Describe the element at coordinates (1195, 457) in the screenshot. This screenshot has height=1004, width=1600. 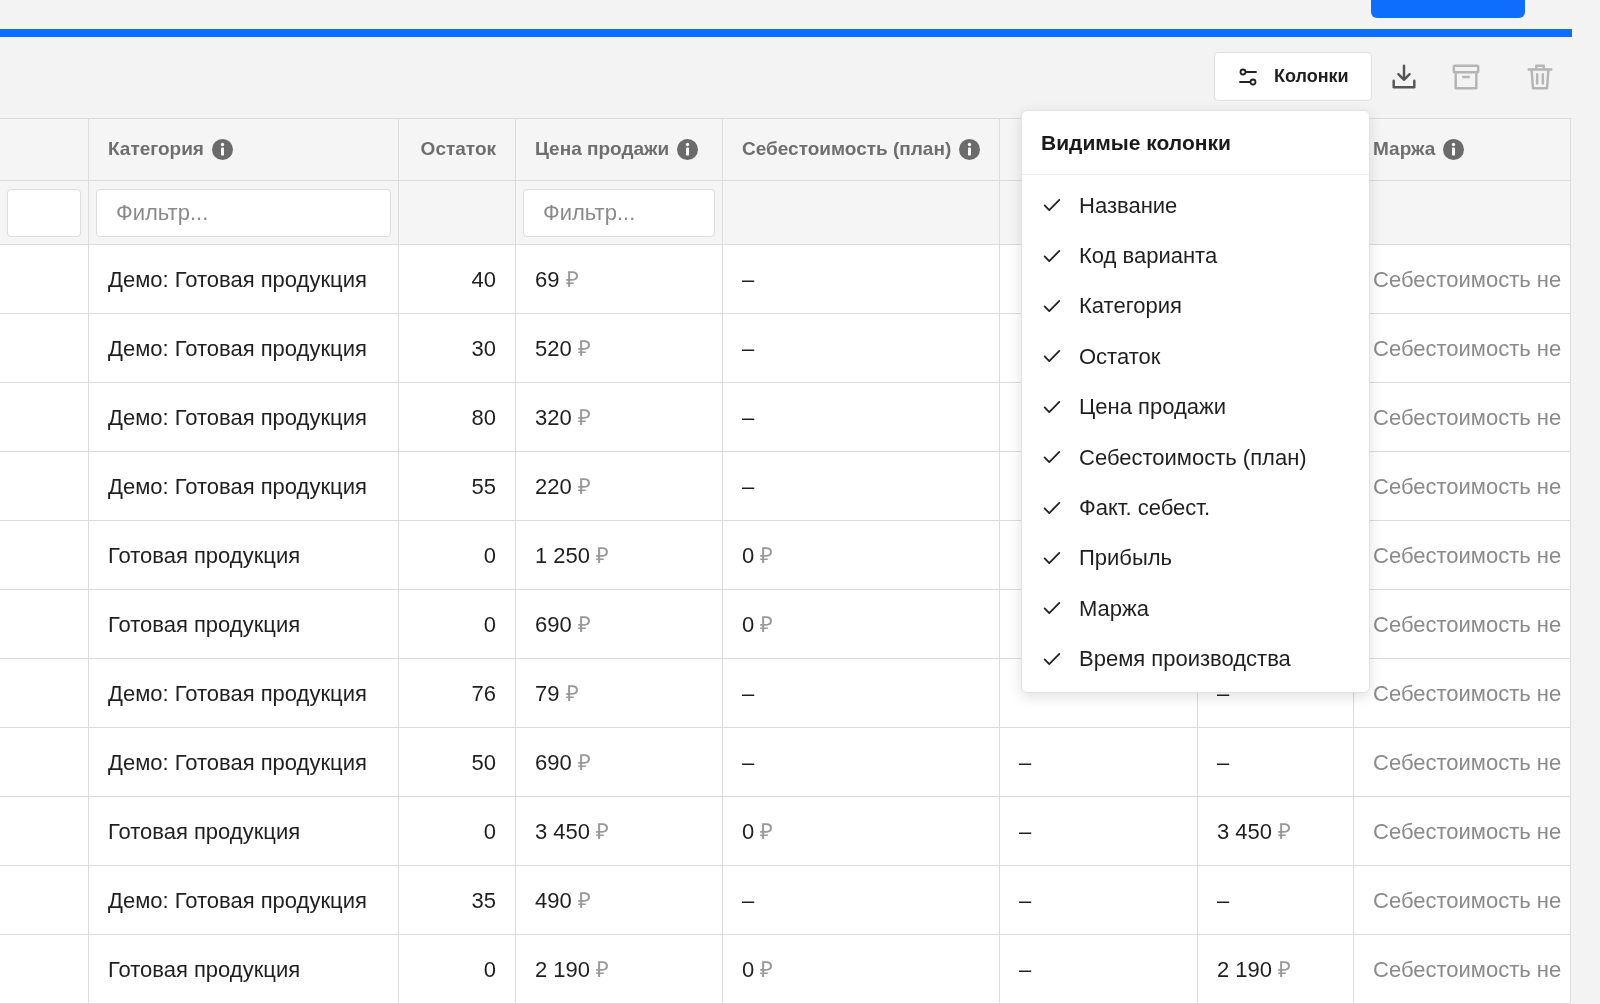
I see `menu-item: Себестоимость (план)` at that location.